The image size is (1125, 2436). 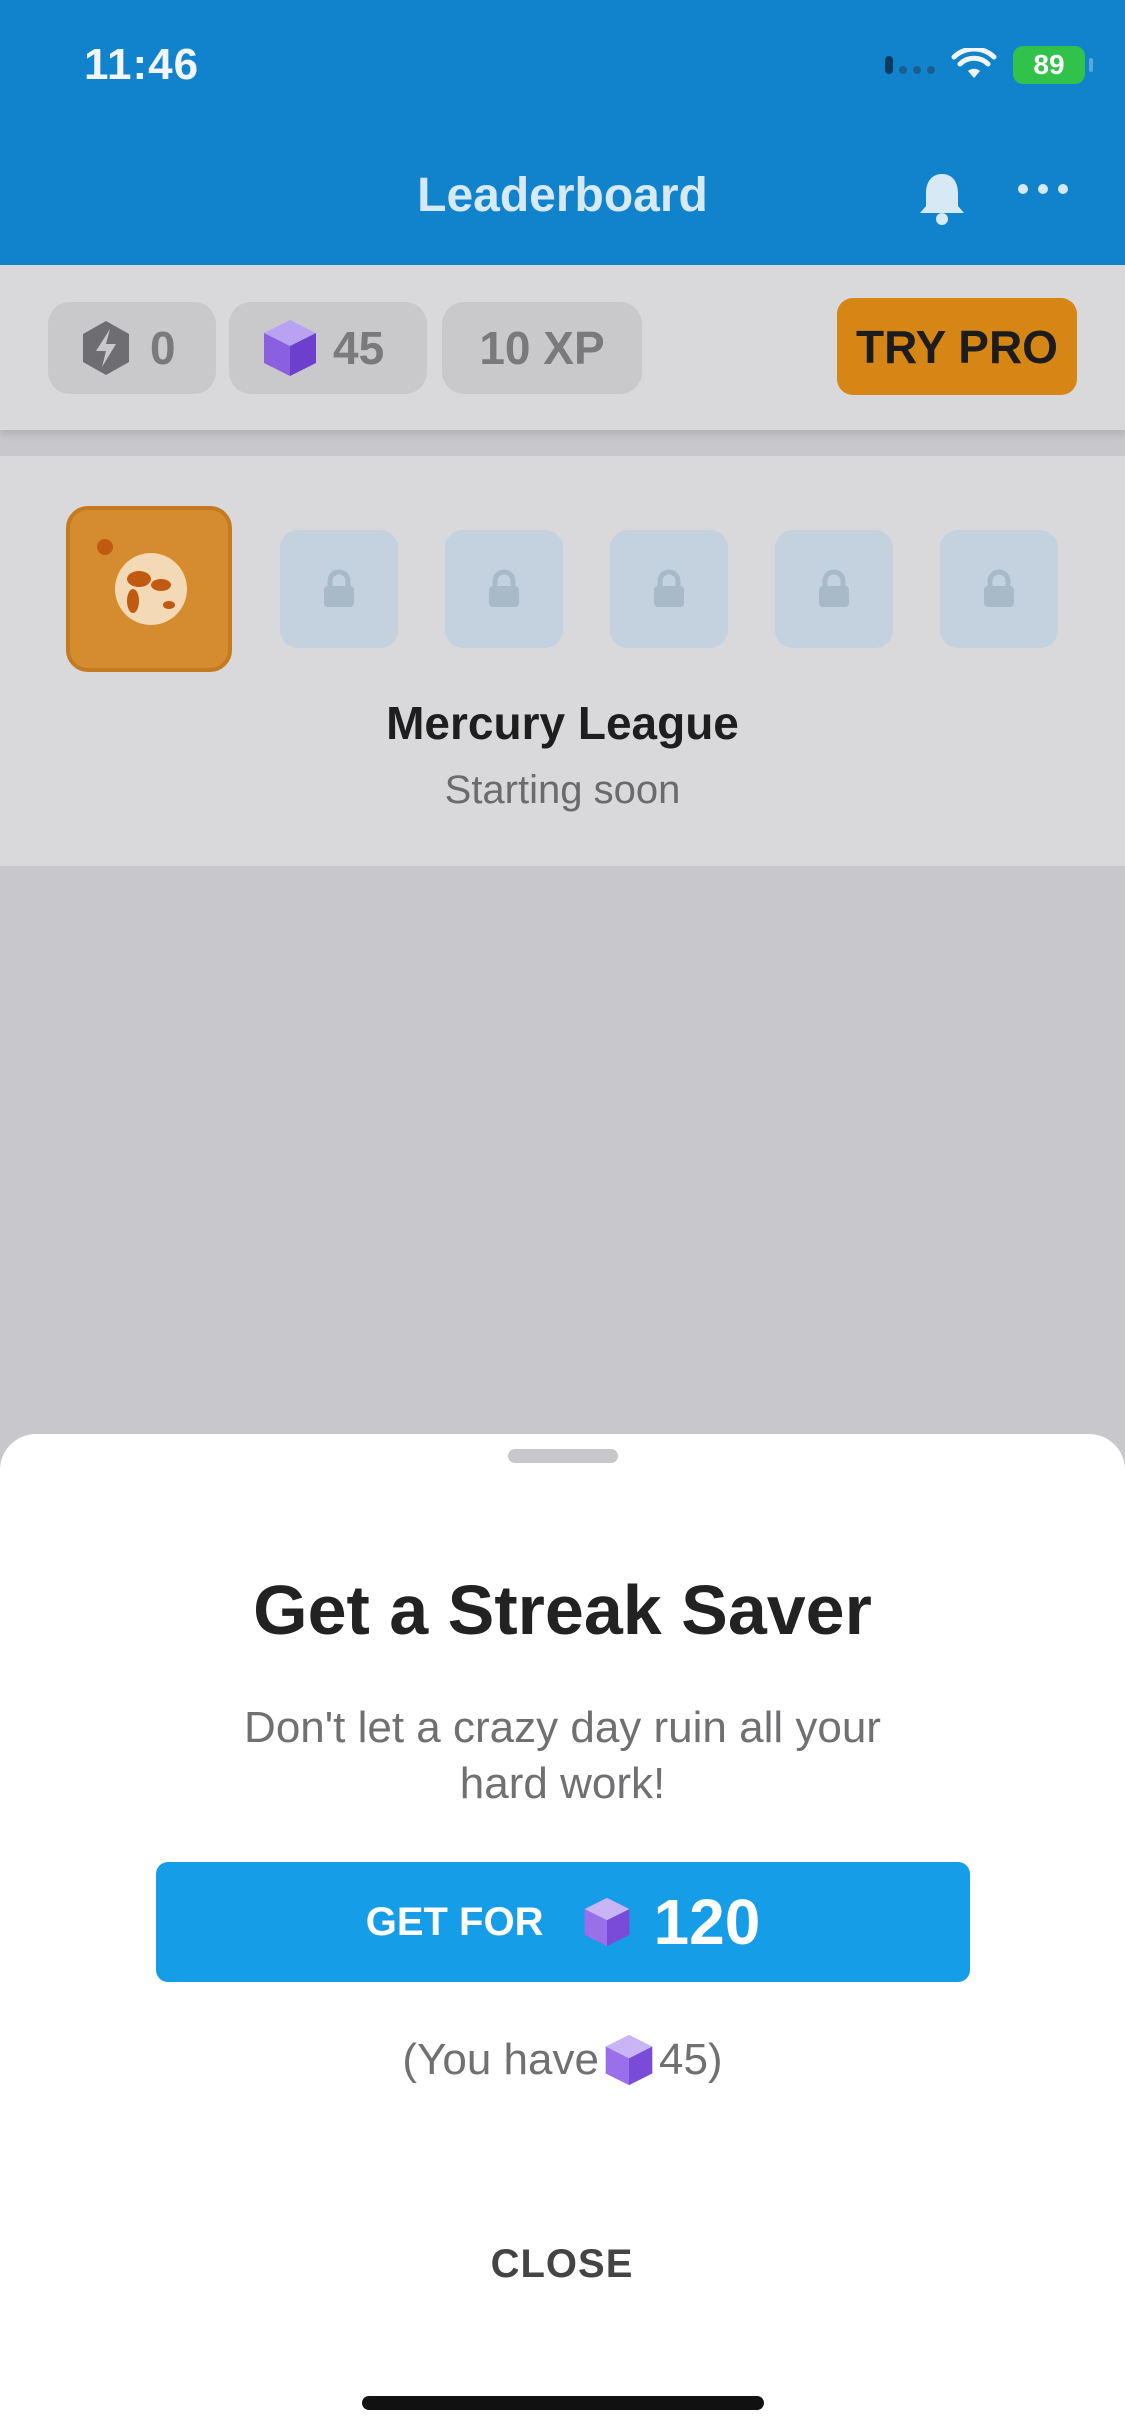 I want to click on app-header: 11:46 89 Leaderboard, so click(x=562, y=132).